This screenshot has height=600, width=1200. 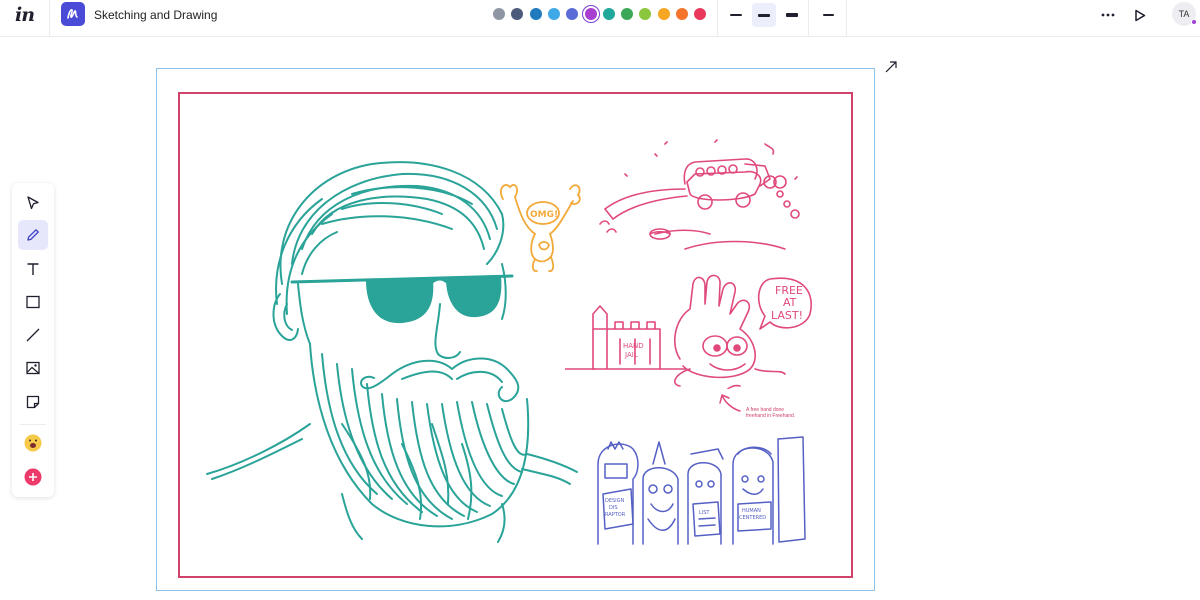 I want to click on cursor-icon, so click(x=33, y=203).